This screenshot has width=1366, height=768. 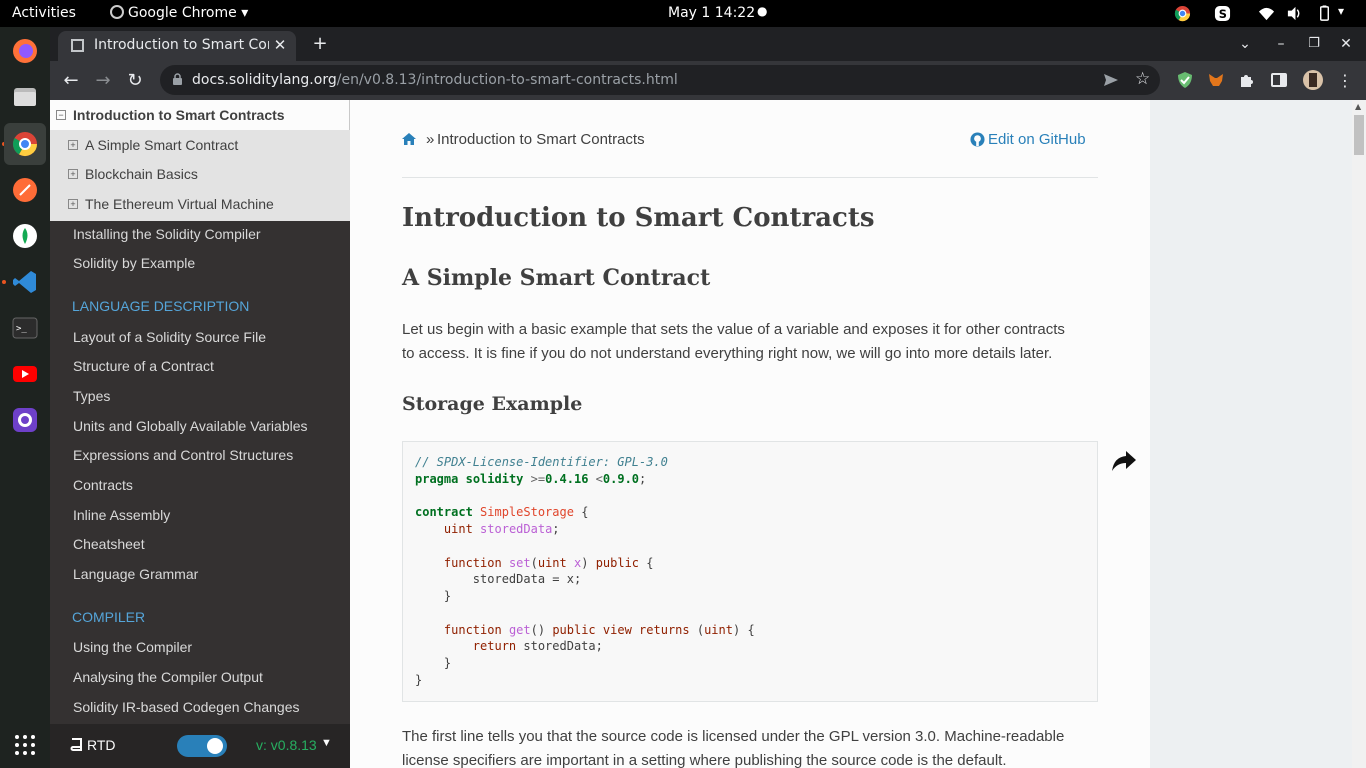 I want to click on scroll-up-arrow-icon: ▲, so click(x=1358, y=106).